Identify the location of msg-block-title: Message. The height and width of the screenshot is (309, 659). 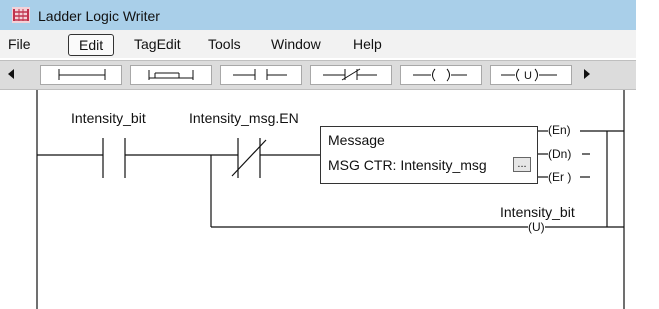
(356, 140).